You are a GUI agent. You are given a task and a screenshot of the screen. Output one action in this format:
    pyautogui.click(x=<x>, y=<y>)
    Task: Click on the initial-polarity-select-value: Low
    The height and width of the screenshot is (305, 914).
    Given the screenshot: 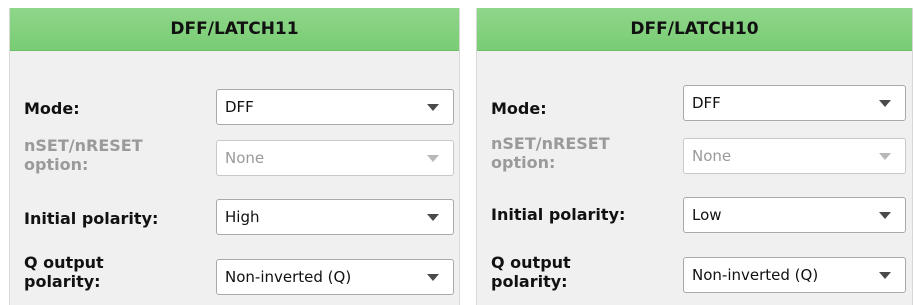 What is the action you would take?
    pyautogui.click(x=707, y=215)
    